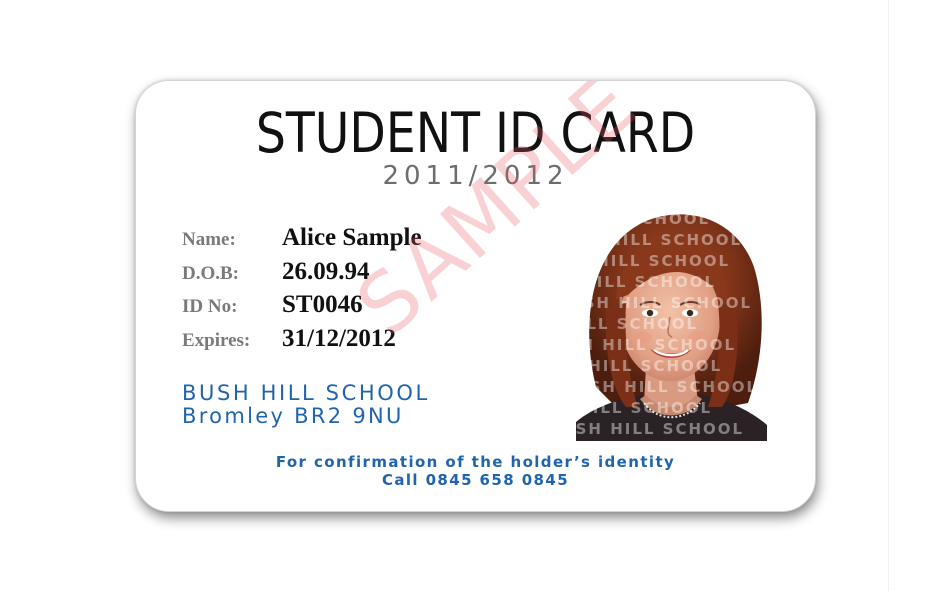 This screenshot has height=591, width=945. Describe the element at coordinates (888, 295) in the screenshot. I see `page-edge-line` at that location.